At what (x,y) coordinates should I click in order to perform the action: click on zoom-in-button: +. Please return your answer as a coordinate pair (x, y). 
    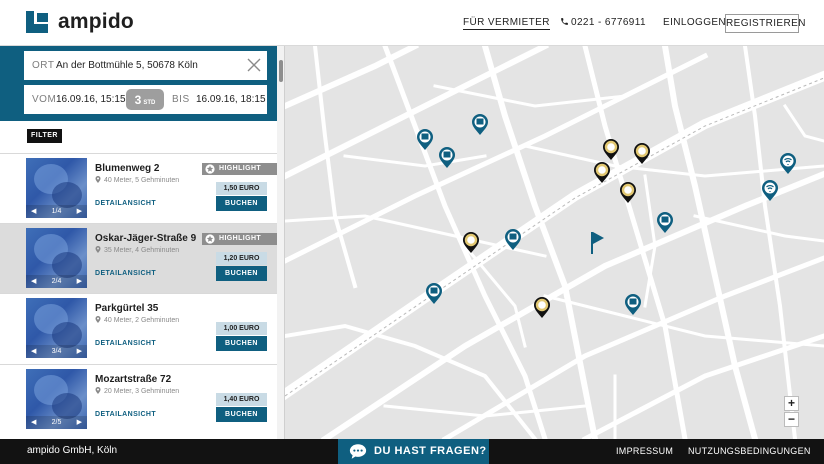
    Looking at the image, I should click on (791, 403).